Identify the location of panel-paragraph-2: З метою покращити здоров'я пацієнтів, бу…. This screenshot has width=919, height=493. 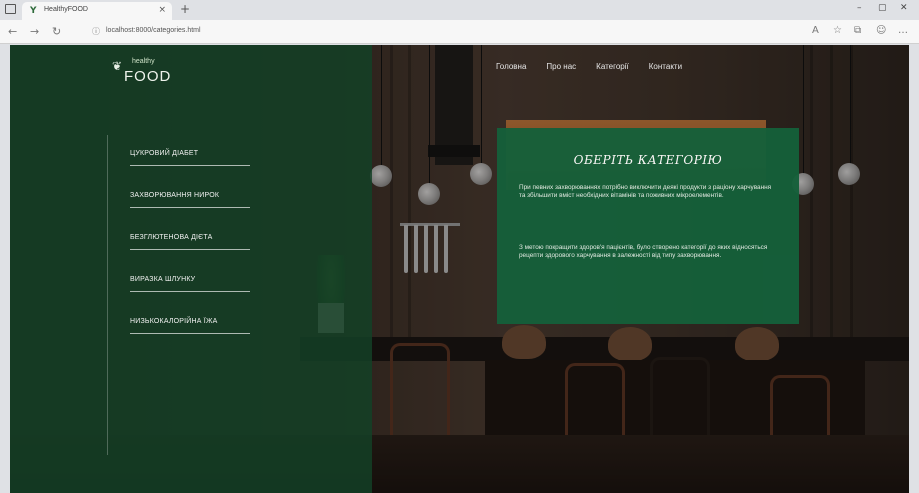
(643, 251).